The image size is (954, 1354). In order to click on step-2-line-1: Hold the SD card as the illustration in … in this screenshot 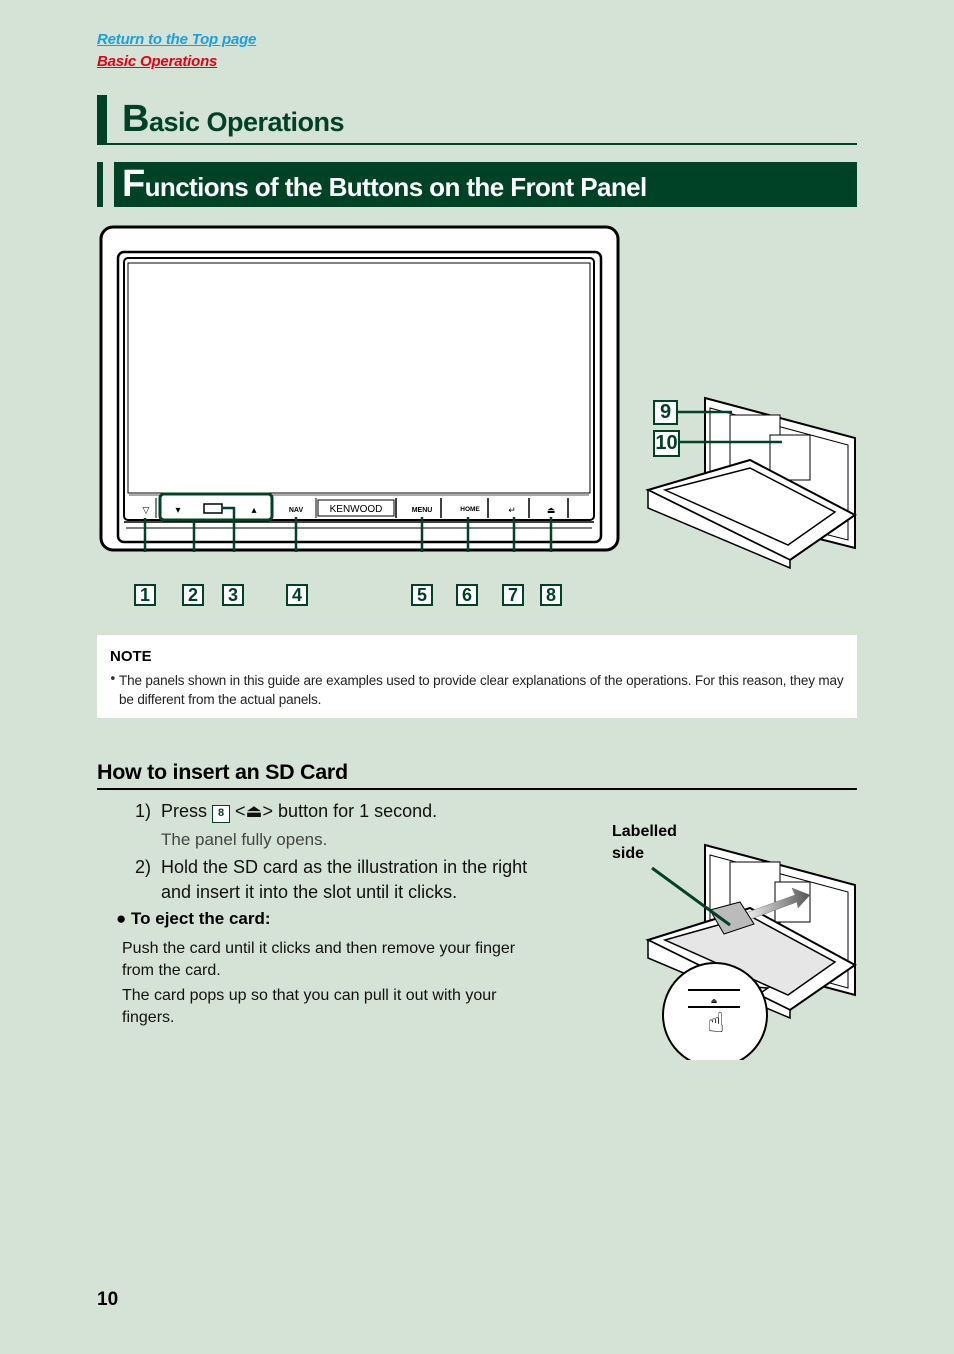, I will do `click(344, 867)`.